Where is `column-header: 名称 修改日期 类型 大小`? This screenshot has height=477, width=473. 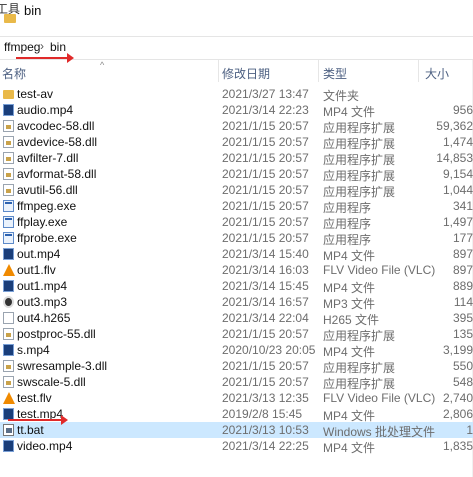 column-header: 名称 修改日期 类型 大小 is located at coordinates (236, 71).